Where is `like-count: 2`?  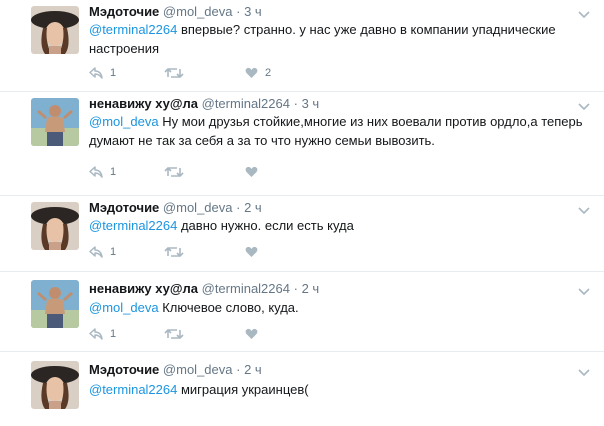
like-count: 2 is located at coordinates (268, 73).